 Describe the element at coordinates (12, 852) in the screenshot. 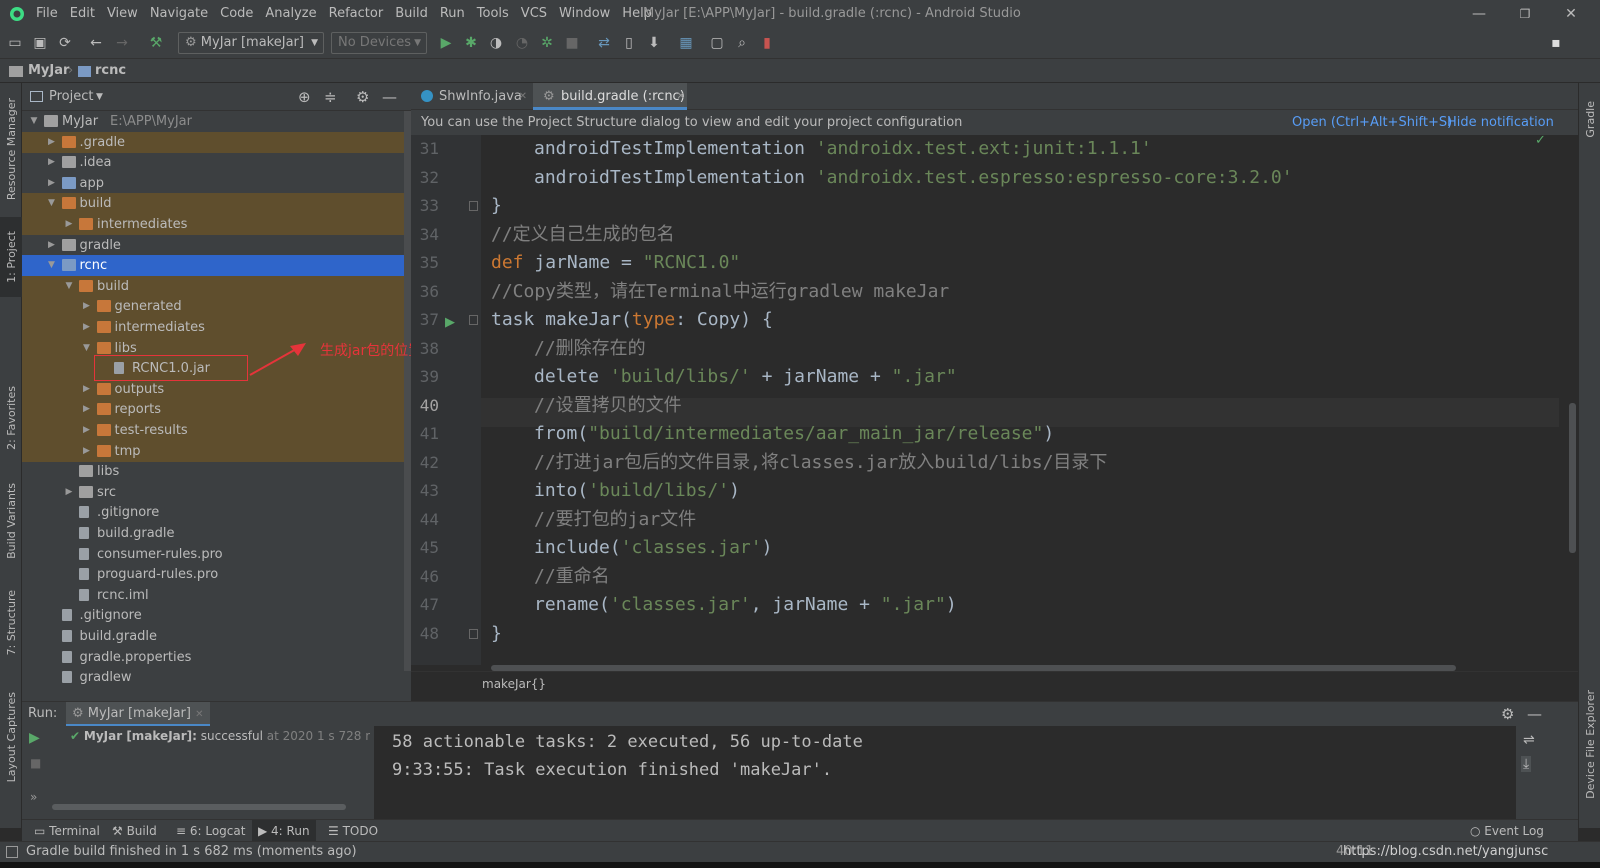

I see `status-toggle-icon` at that location.